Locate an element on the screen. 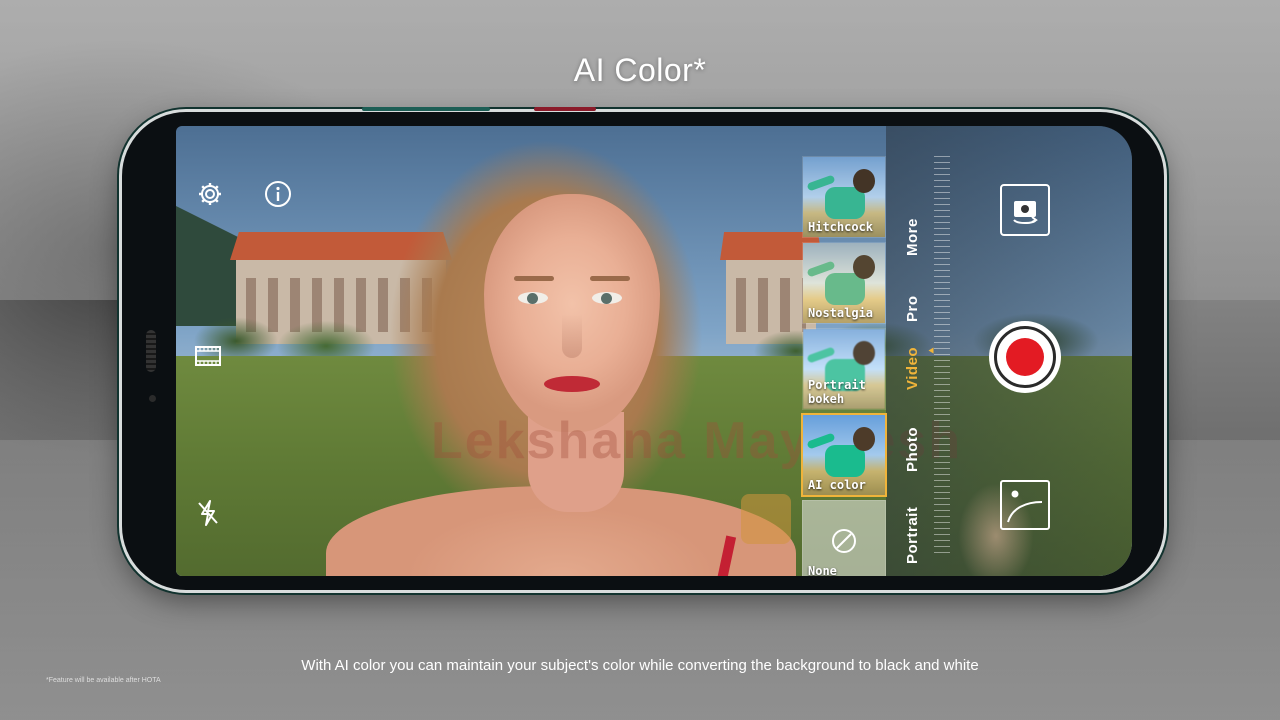  earpiece-speaker is located at coordinates (151, 351).